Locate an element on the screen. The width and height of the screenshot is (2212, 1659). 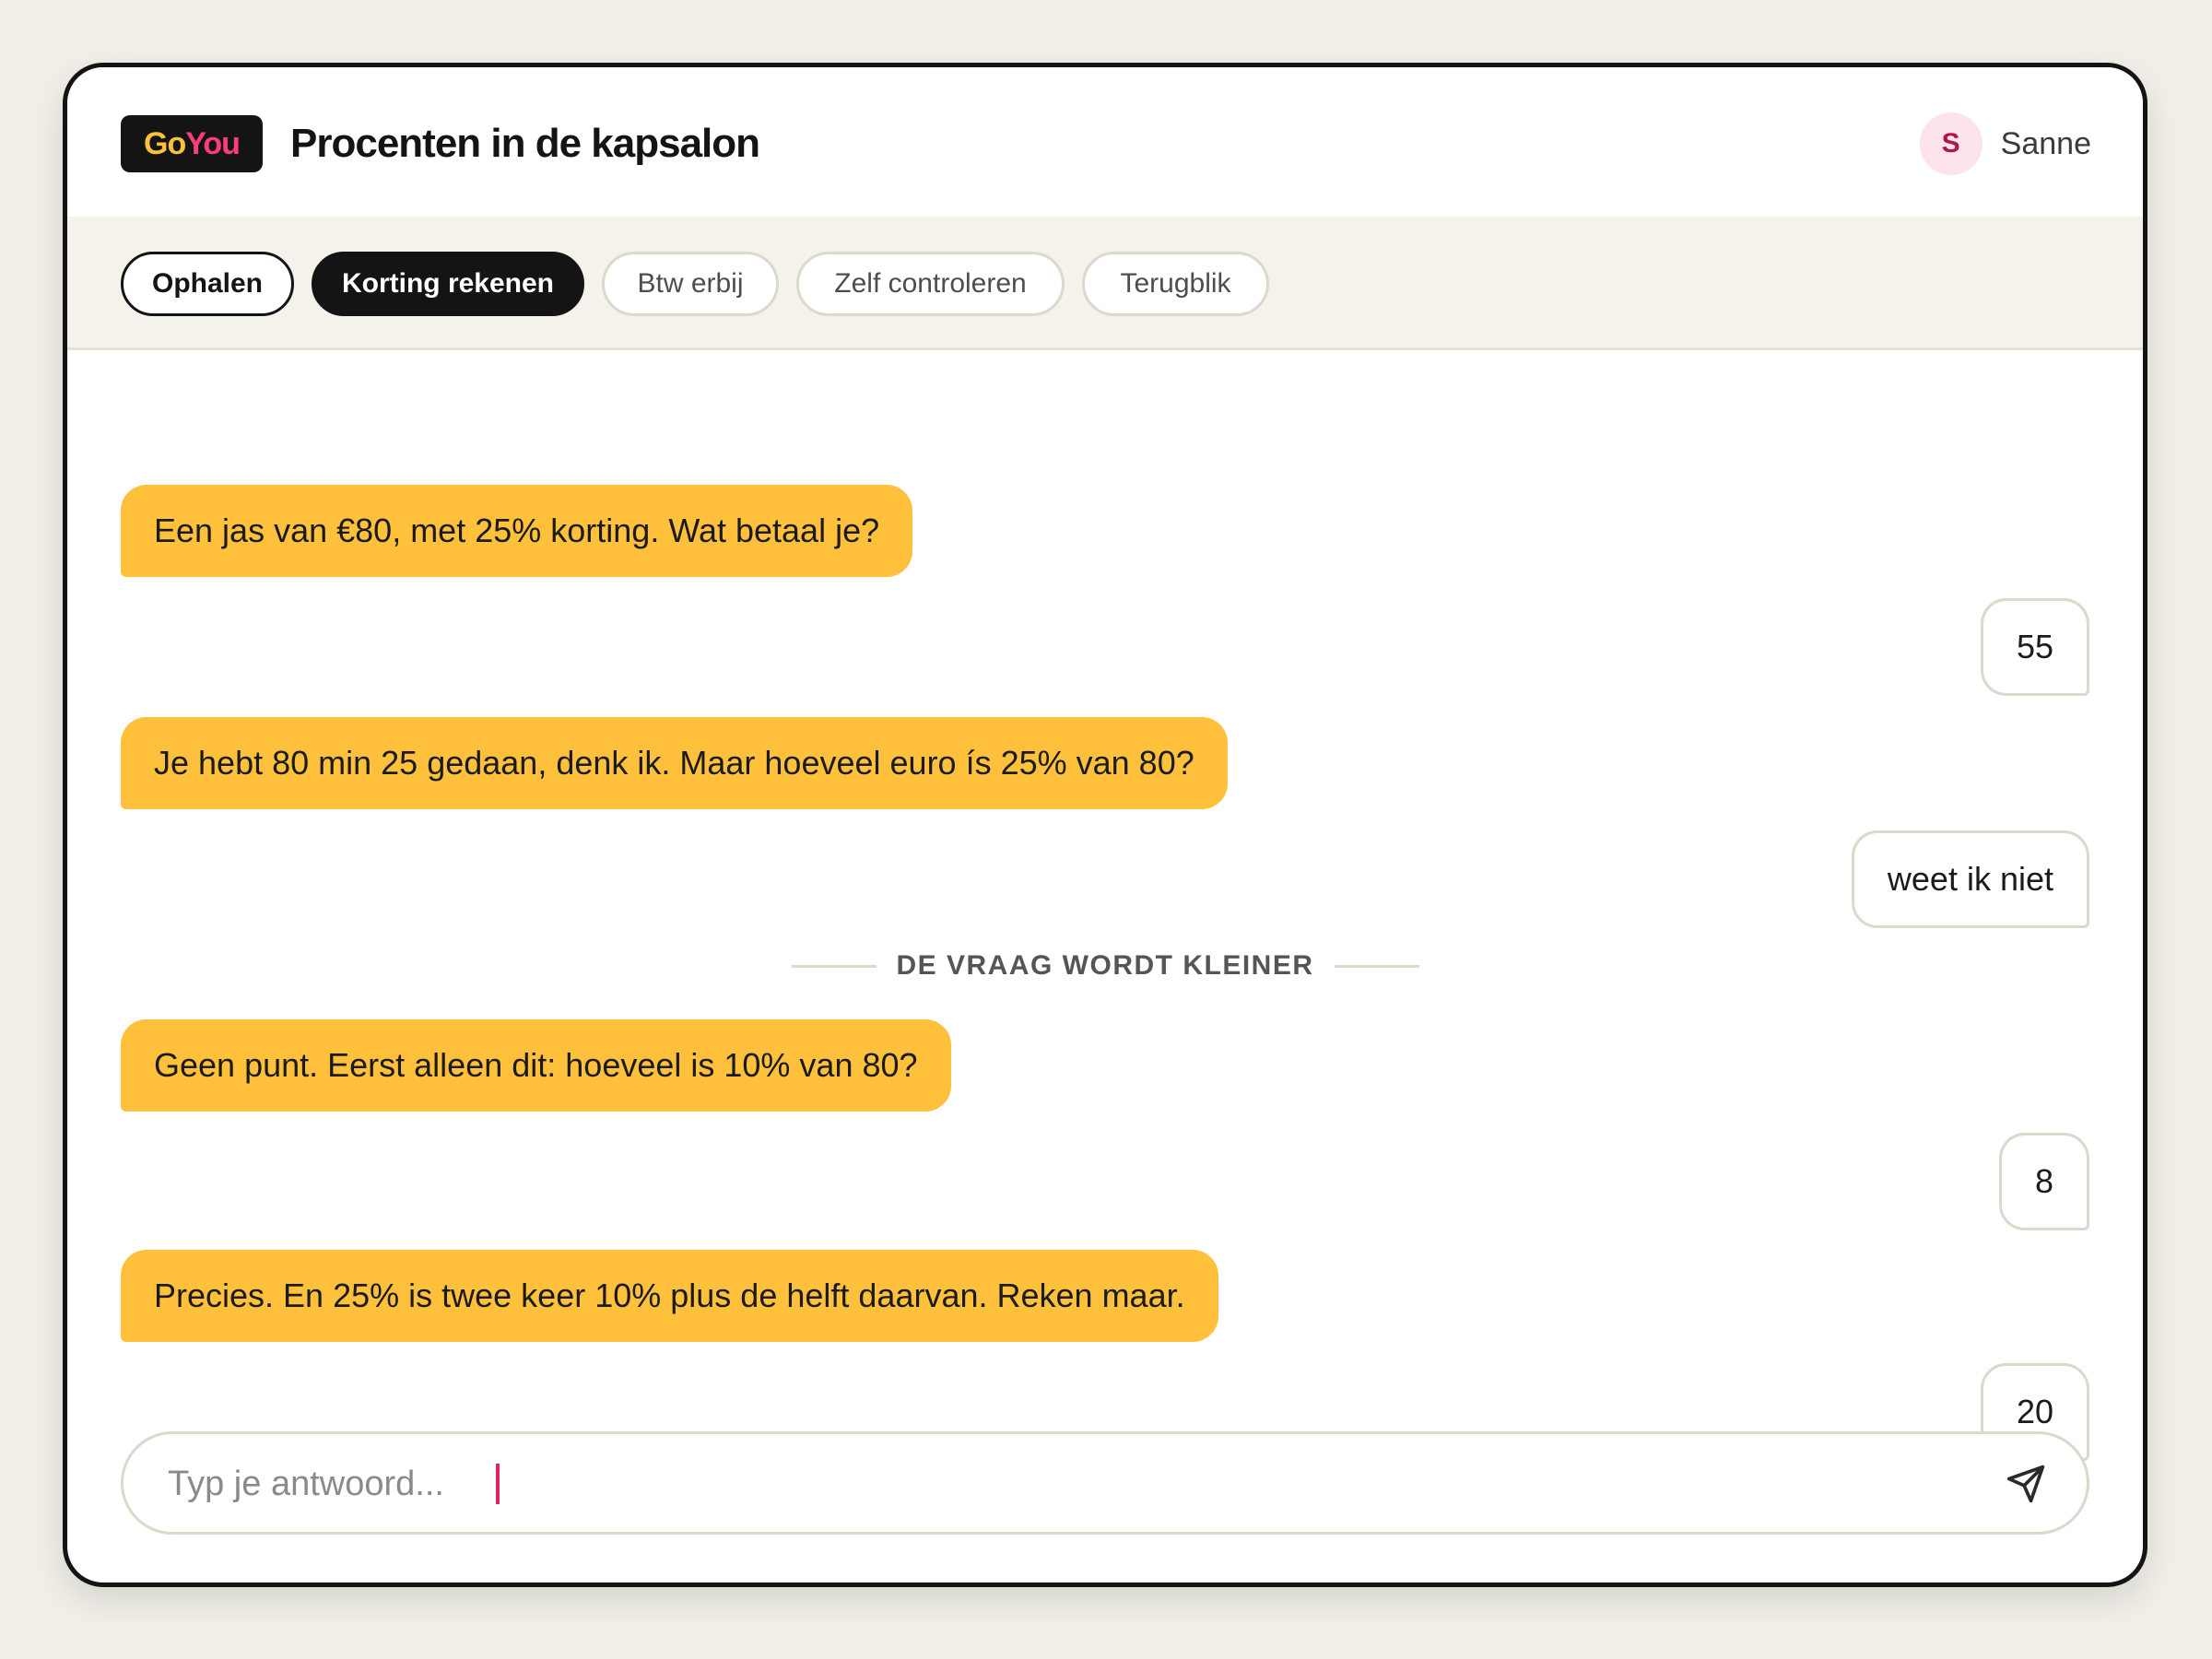
student-message: weet ik niet is located at coordinates (1970, 879).